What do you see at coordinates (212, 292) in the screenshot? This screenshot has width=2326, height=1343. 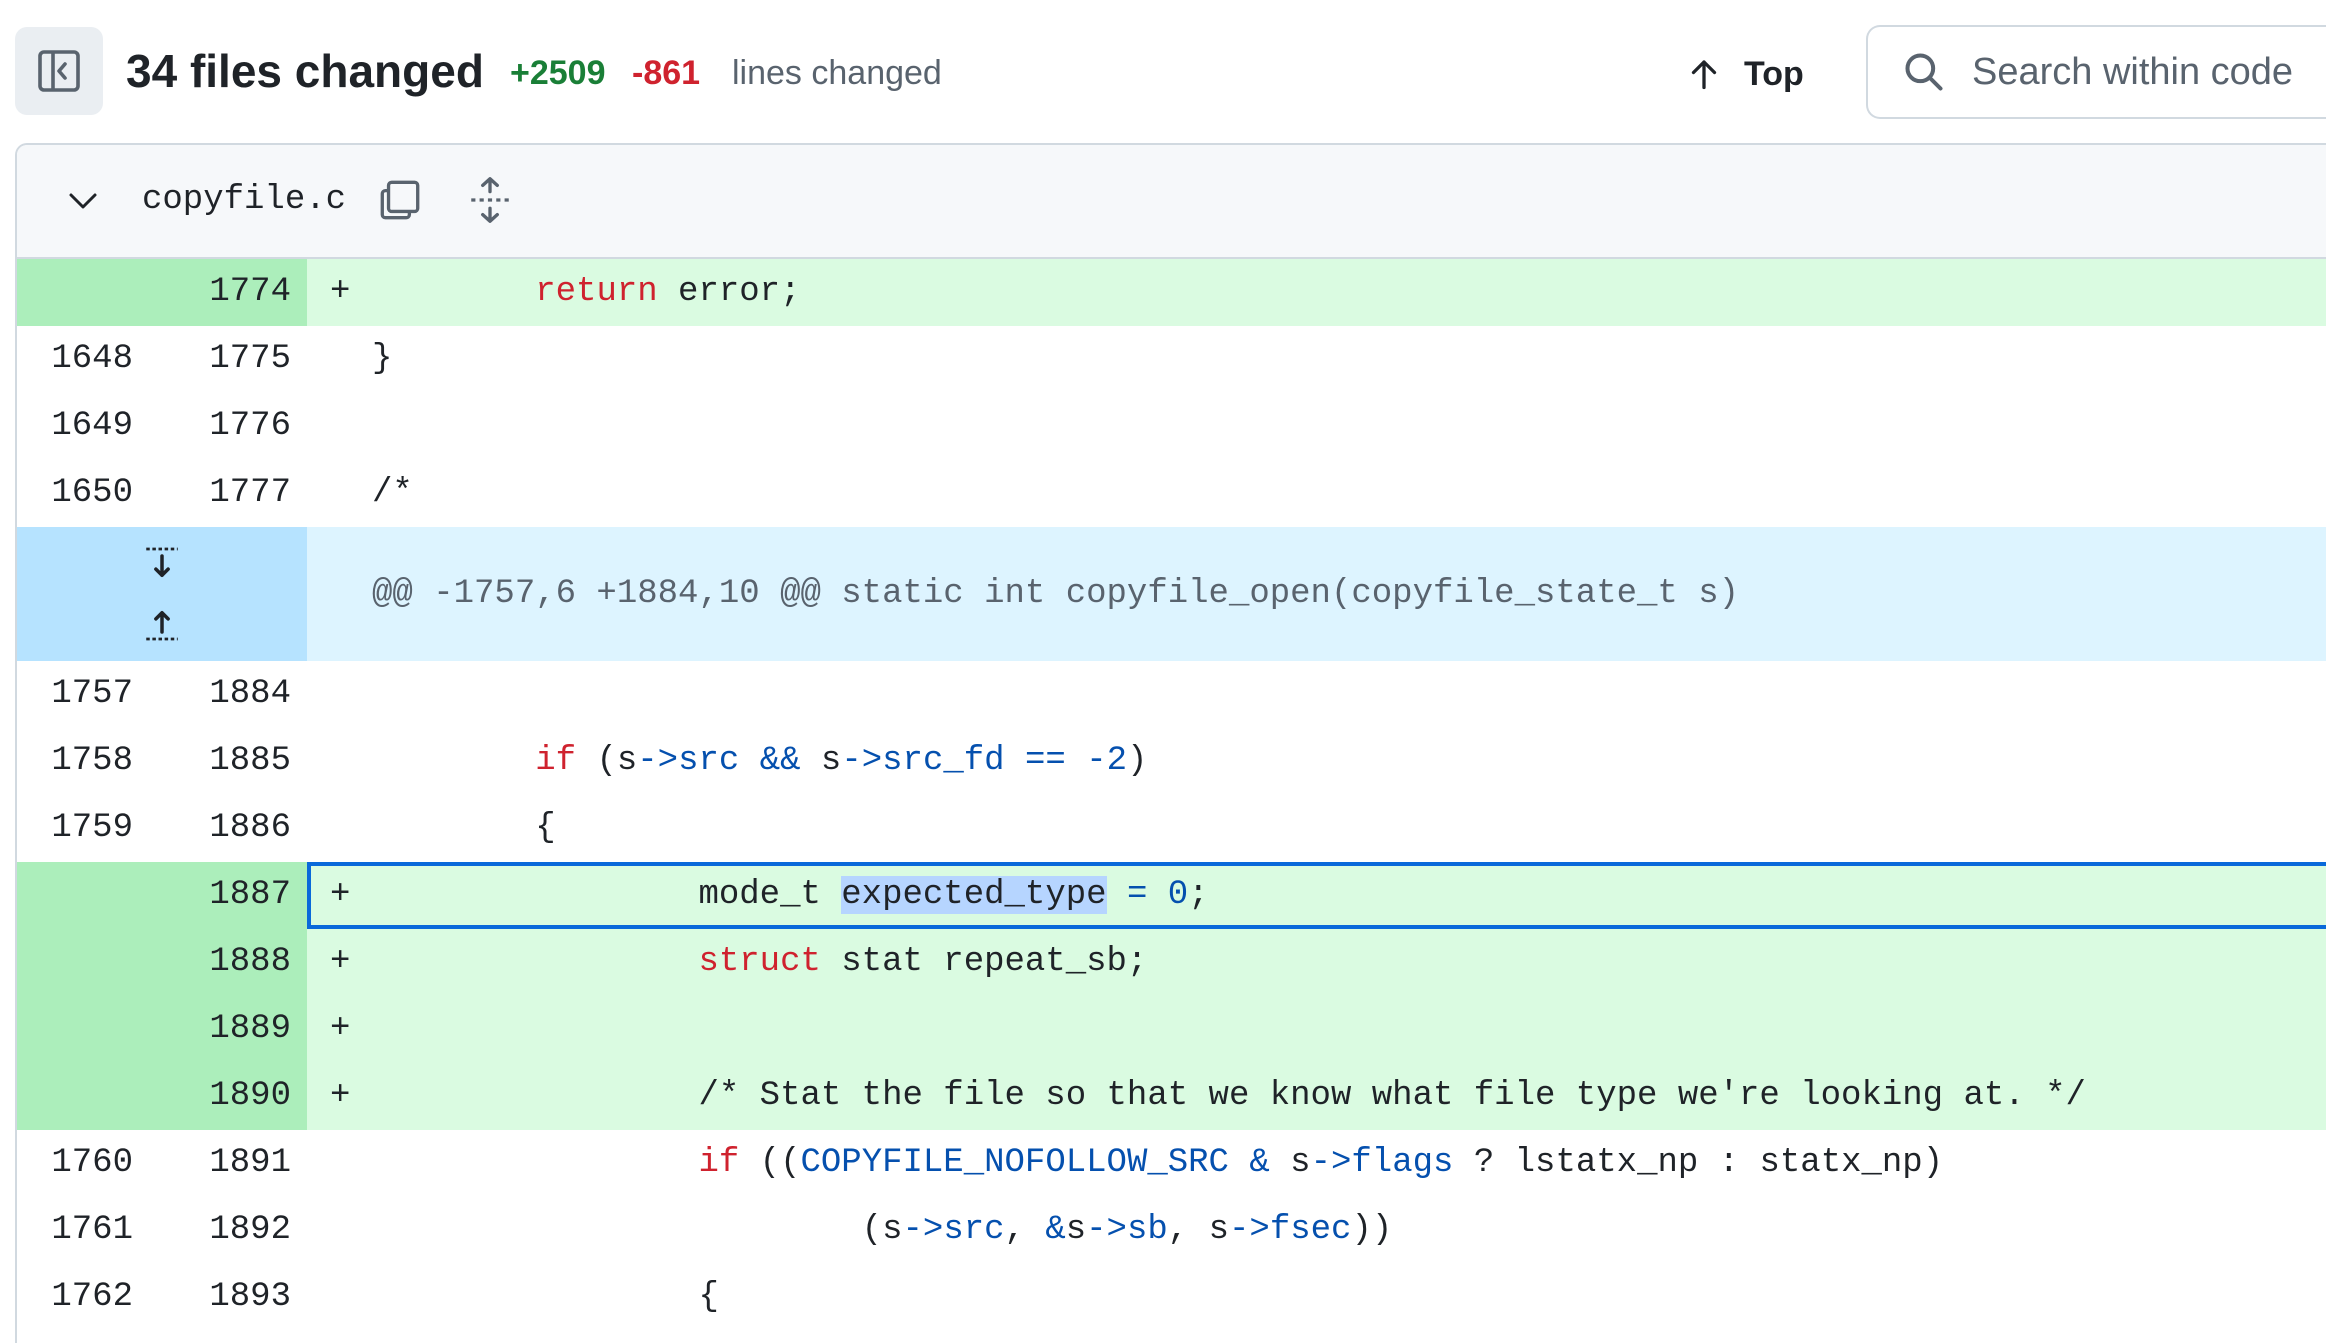 I see `new-line-number: 1774` at bounding box center [212, 292].